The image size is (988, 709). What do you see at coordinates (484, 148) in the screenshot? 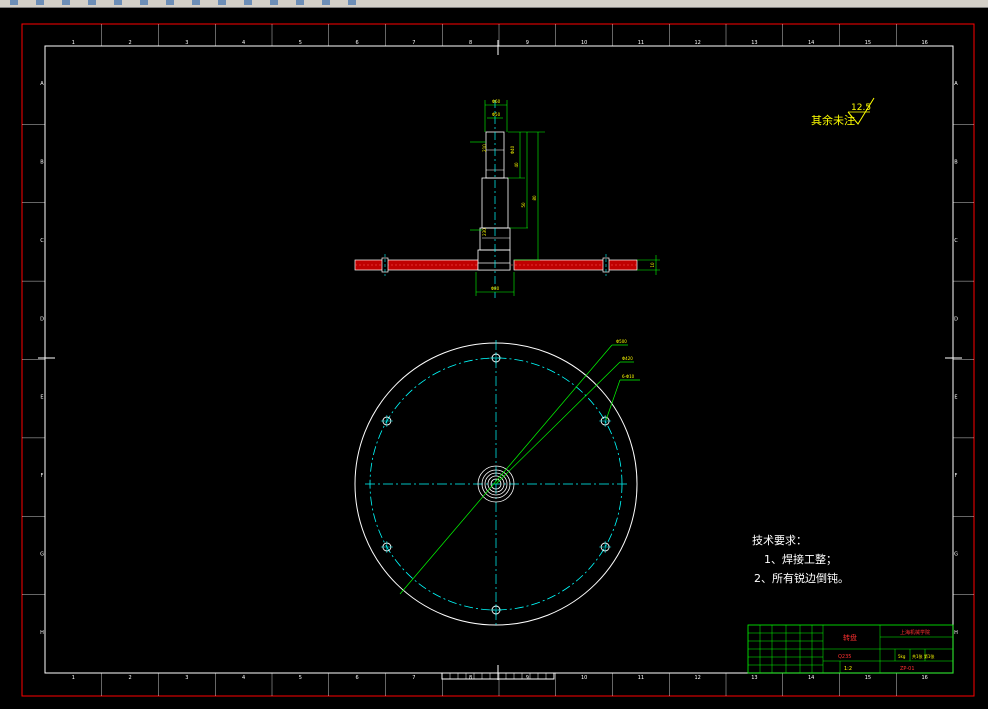
I see `dimension-label: 210` at bounding box center [484, 148].